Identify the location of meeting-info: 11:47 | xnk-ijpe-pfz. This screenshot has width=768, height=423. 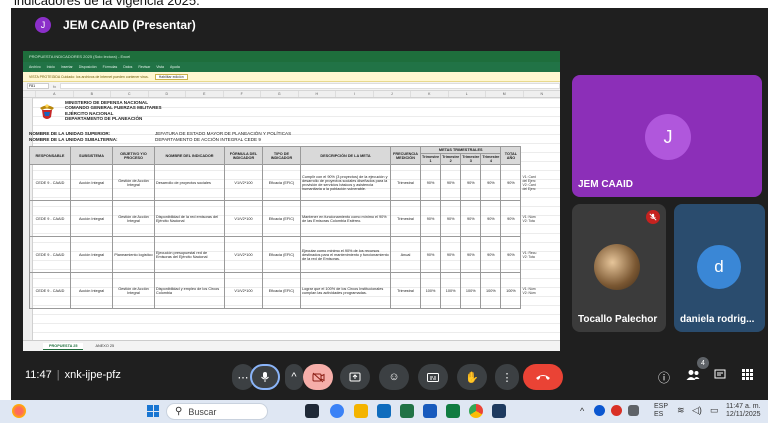
(73, 375).